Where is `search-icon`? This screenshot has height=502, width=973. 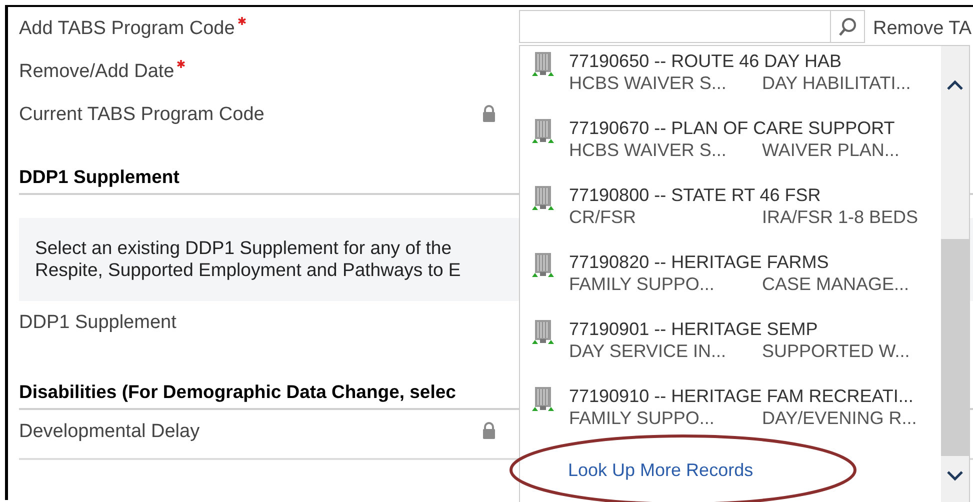
search-icon is located at coordinates (848, 26).